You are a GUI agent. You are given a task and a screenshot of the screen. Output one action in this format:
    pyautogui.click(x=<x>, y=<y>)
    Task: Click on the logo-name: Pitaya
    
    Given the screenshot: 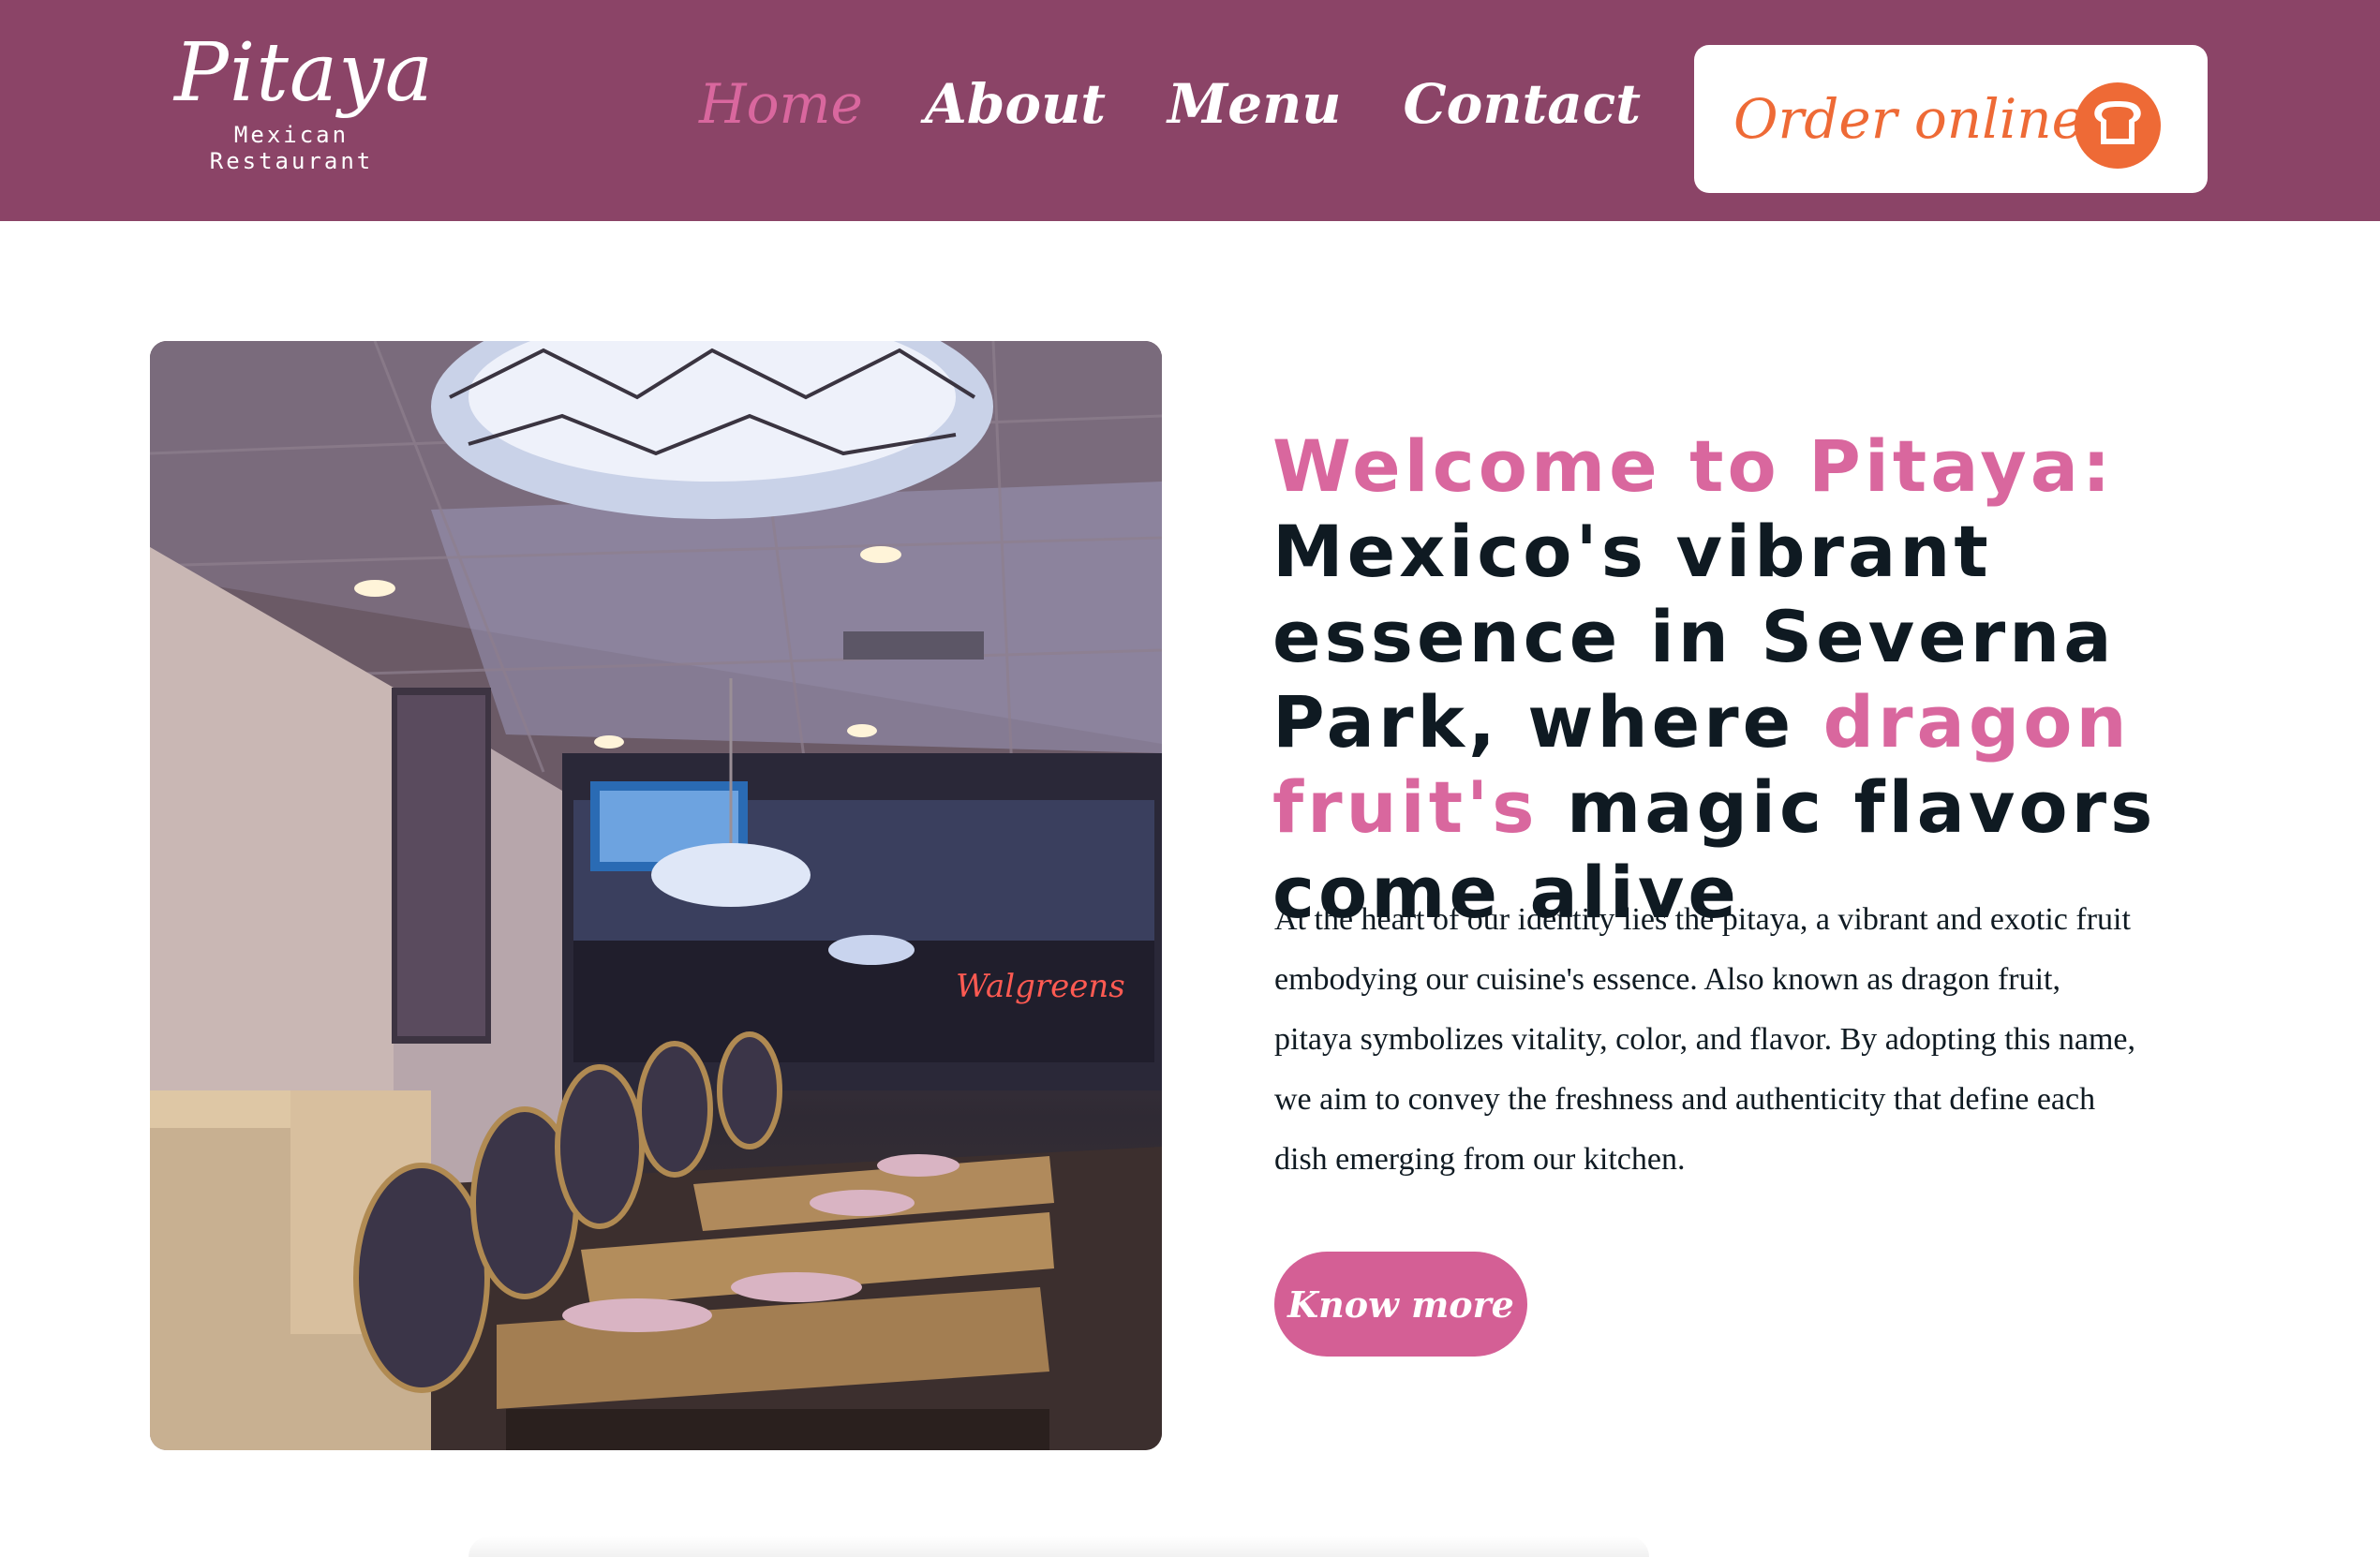 What is the action you would take?
    pyautogui.click(x=304, y=73)
    